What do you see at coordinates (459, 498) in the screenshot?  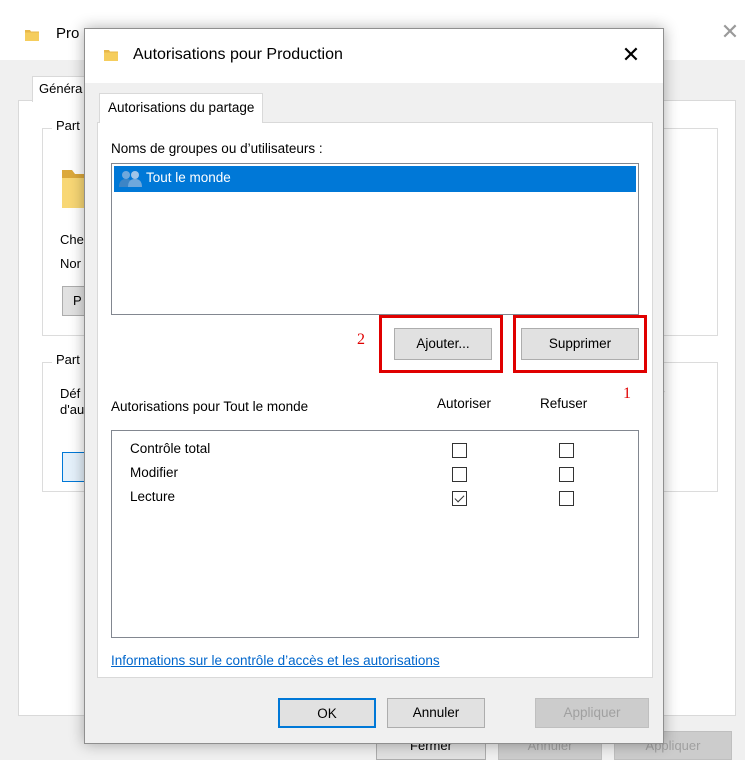 I see `read-allow-checkbox` at bounding box center [459, 498].